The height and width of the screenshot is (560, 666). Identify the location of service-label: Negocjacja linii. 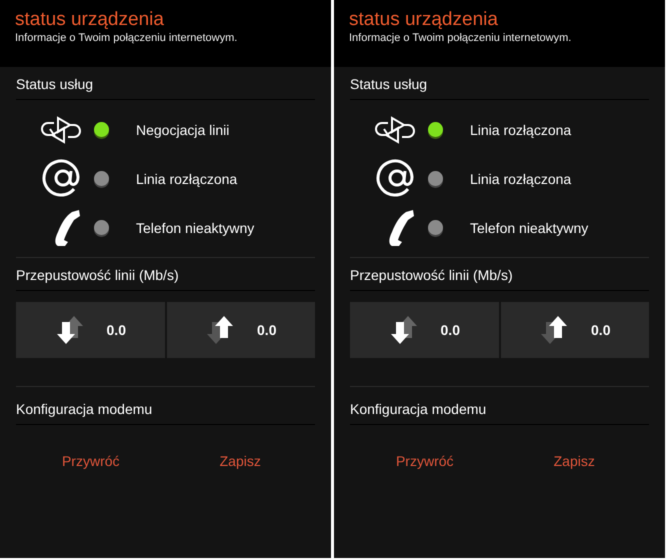
(183, 130).